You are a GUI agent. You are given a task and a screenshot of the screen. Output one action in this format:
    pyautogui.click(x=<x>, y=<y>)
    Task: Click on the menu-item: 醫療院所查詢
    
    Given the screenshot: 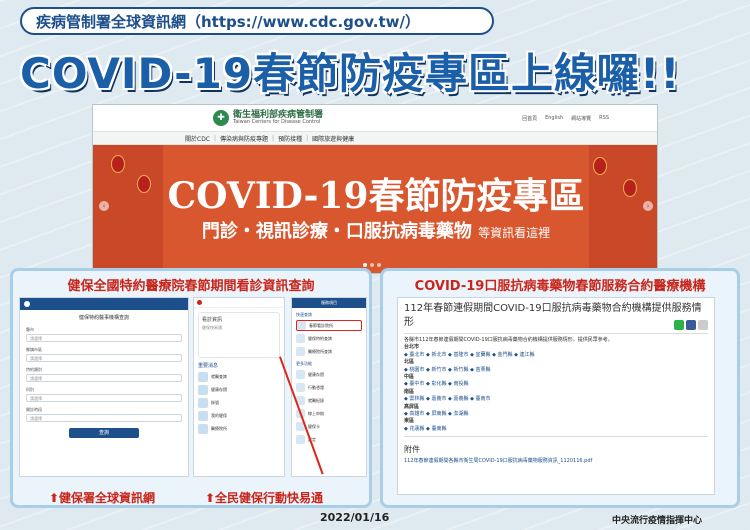 What is the action you would take?
    pyautogui.click(x=329, y=351)
    